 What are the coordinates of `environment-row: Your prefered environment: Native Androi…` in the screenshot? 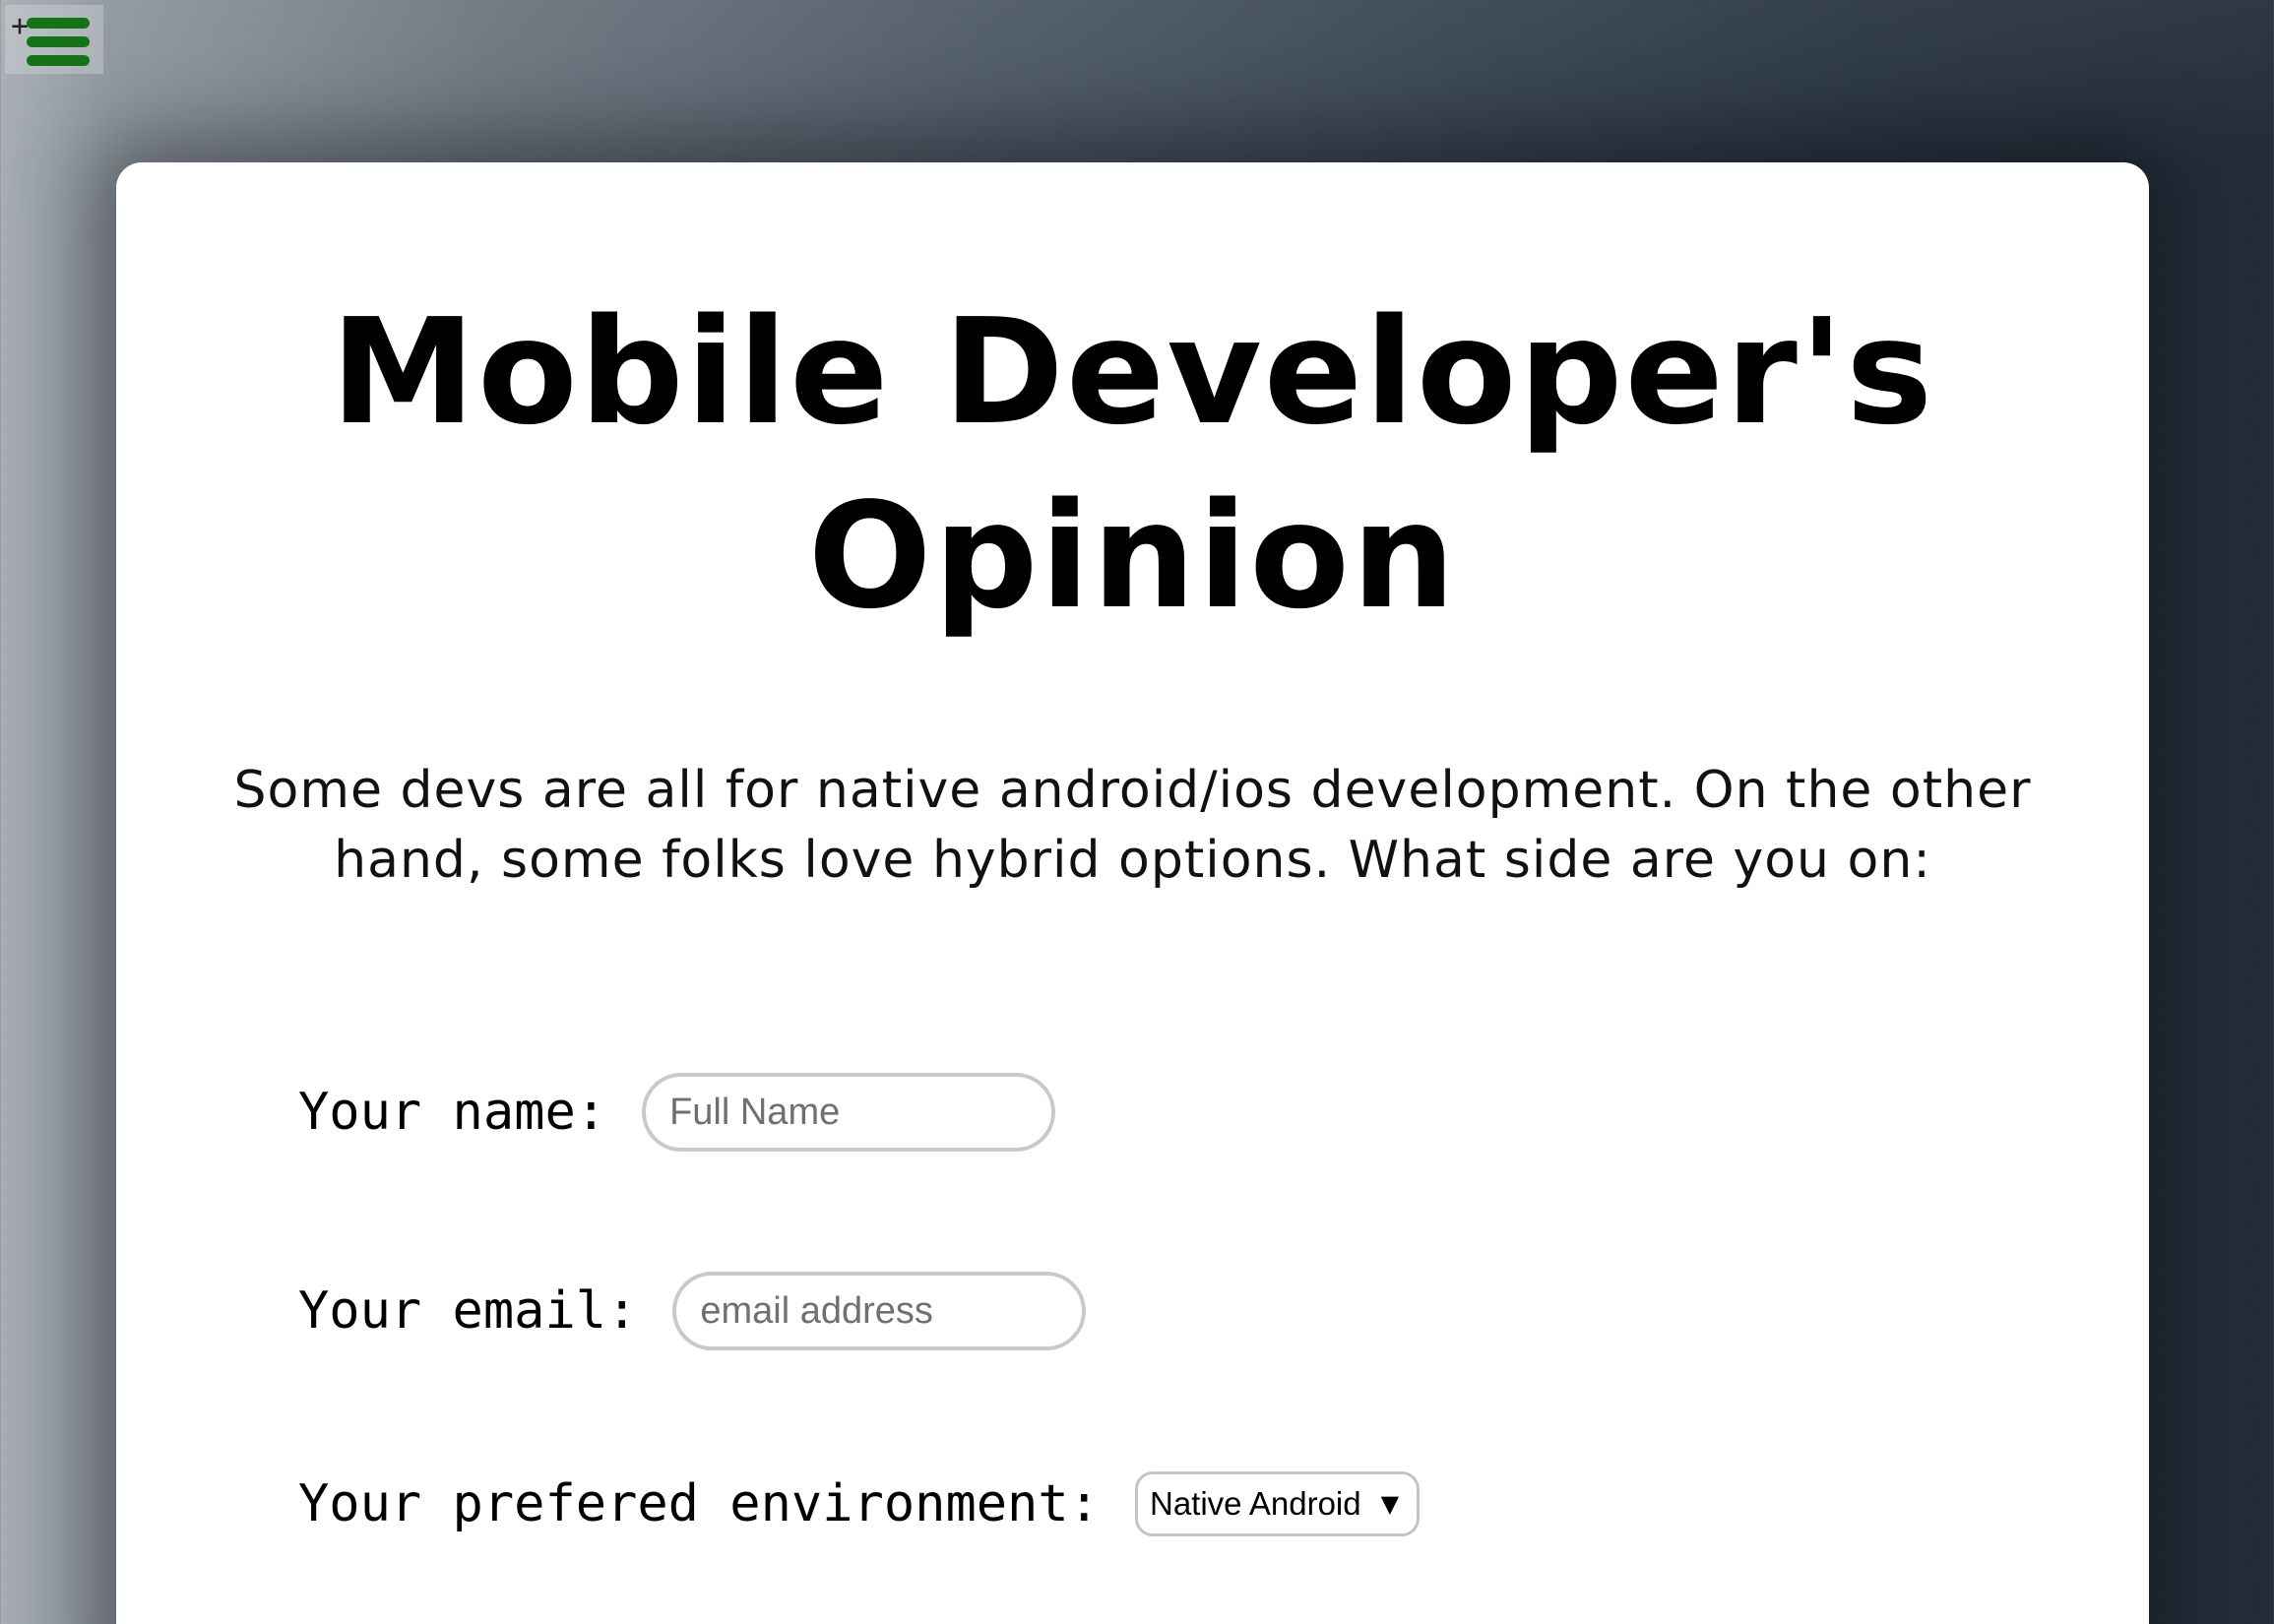 It's located at (859, 1503).